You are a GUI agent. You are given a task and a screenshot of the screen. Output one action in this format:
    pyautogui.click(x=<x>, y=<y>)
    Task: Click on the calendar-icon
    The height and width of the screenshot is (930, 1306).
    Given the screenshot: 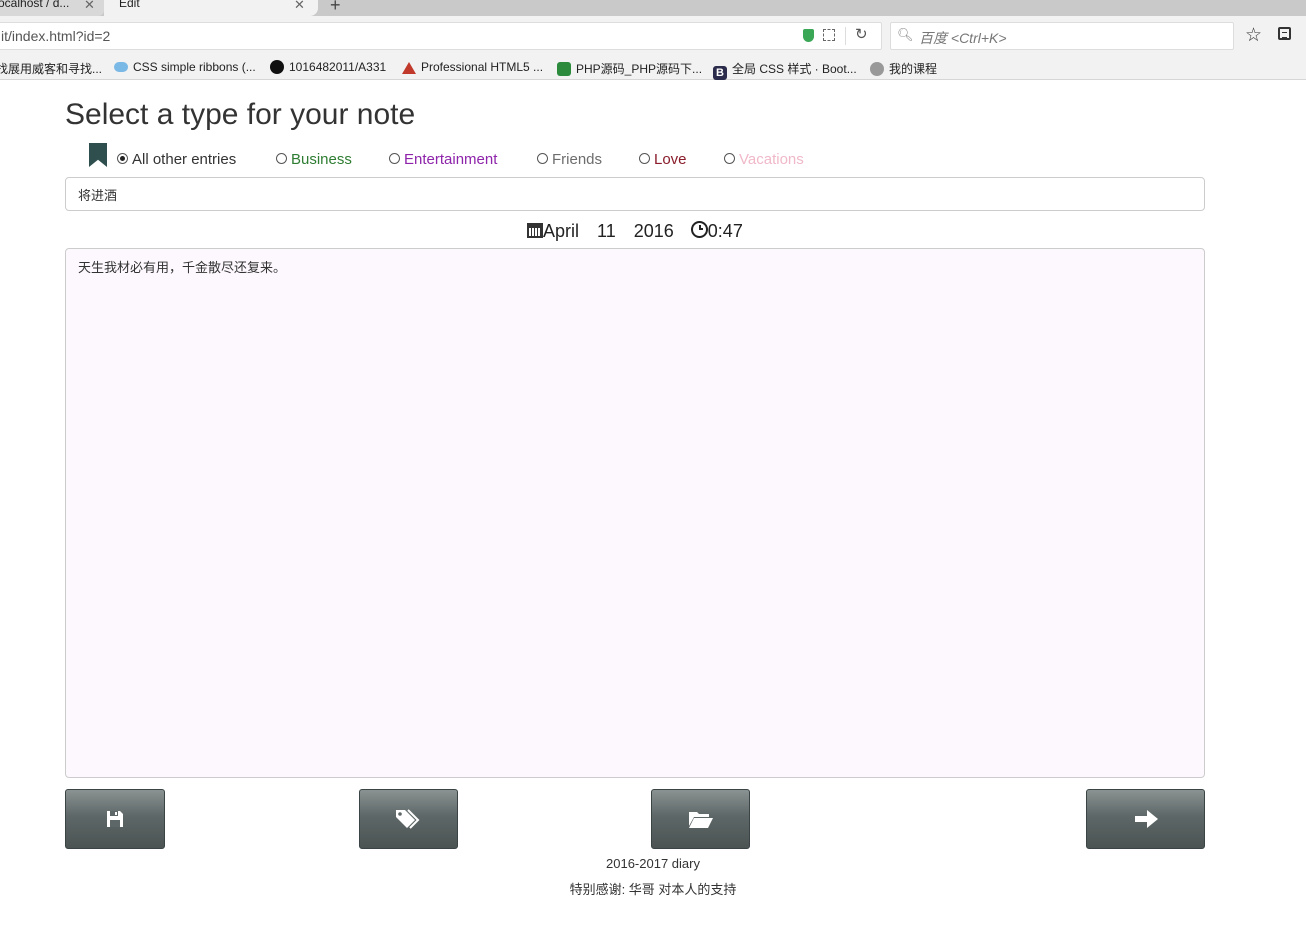 What is the action you would take?
    pyautogui.click(x=535, y=230)
    